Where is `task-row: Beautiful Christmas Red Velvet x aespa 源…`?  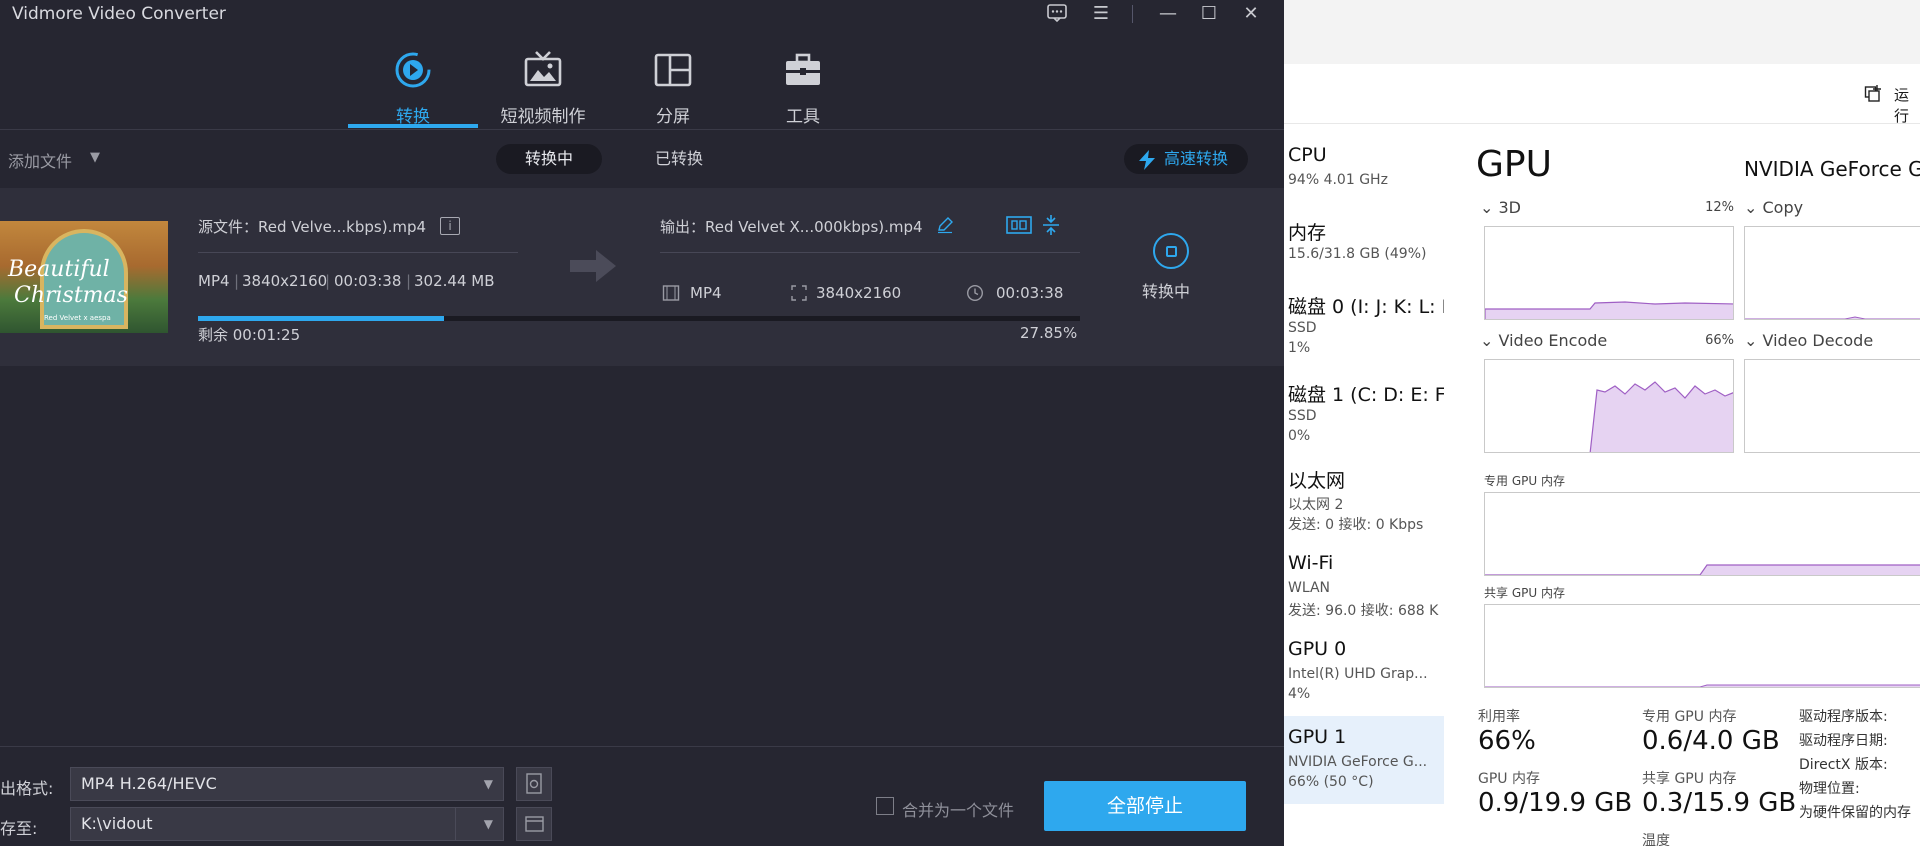
task-row: Beautiful Christmas Red Velvet x aespa 源… is located at coordinates (642, 277).